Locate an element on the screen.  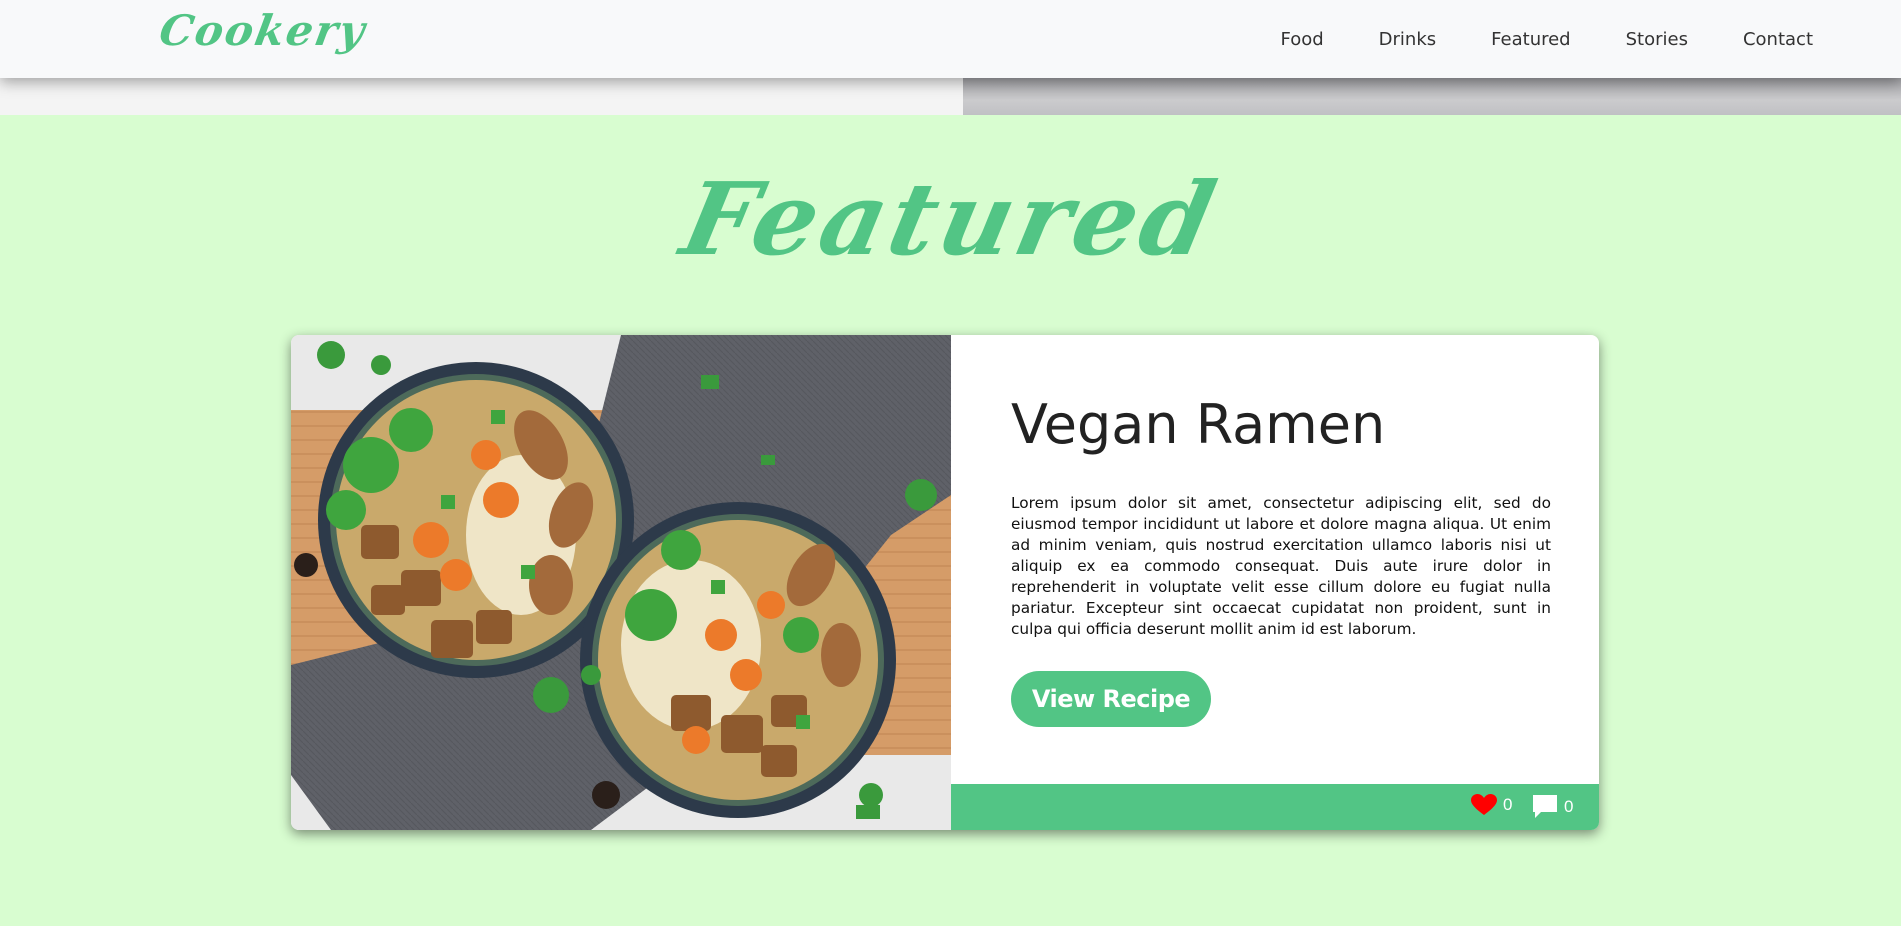
nav-item-contact: Contact is located at coordinates (1778, 39).